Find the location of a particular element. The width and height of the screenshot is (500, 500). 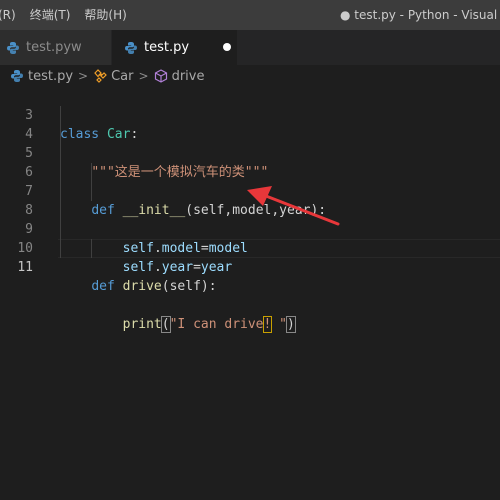

breadcrumb-file: test.py is located at coordinates (41, 76).